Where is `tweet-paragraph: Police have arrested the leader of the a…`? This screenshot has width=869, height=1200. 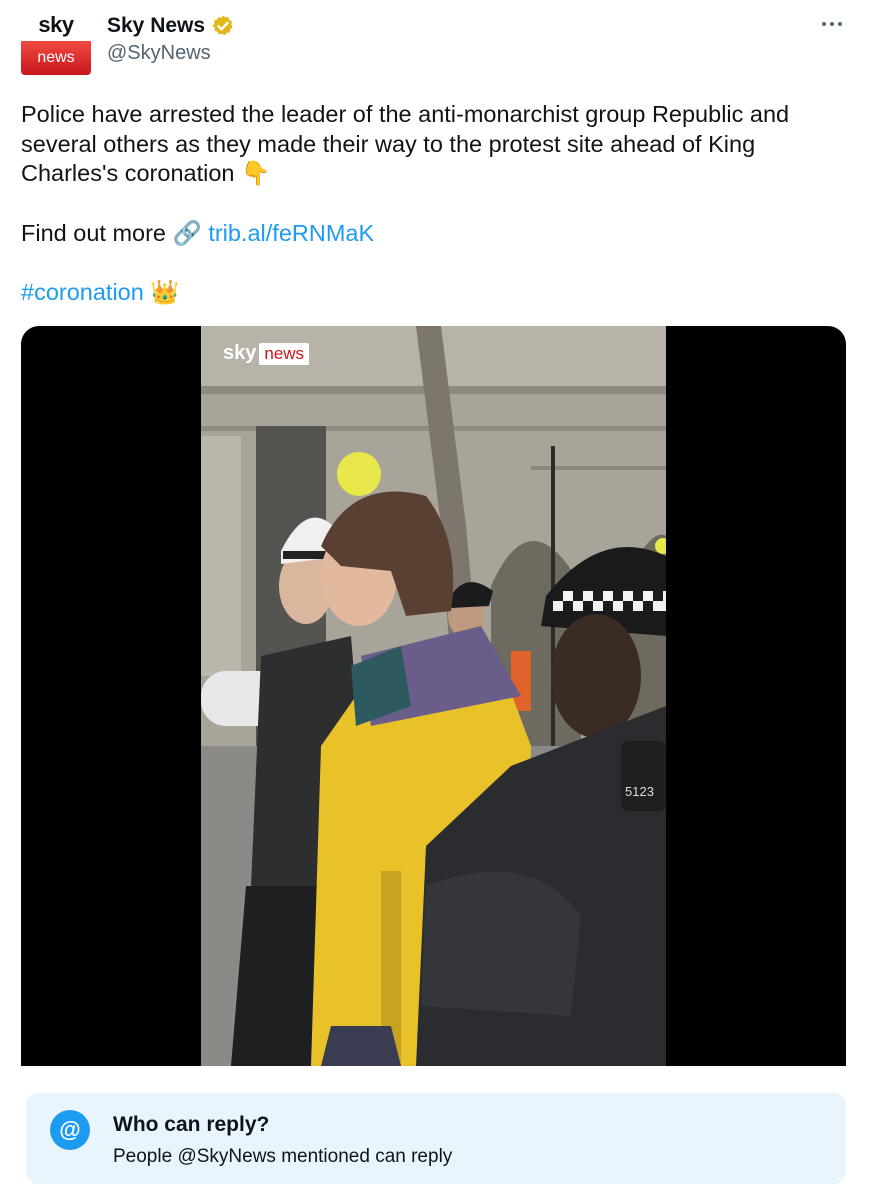 tweet-paragraph: Police have arrested the leader of the a… is located at coordinates (436, 144).